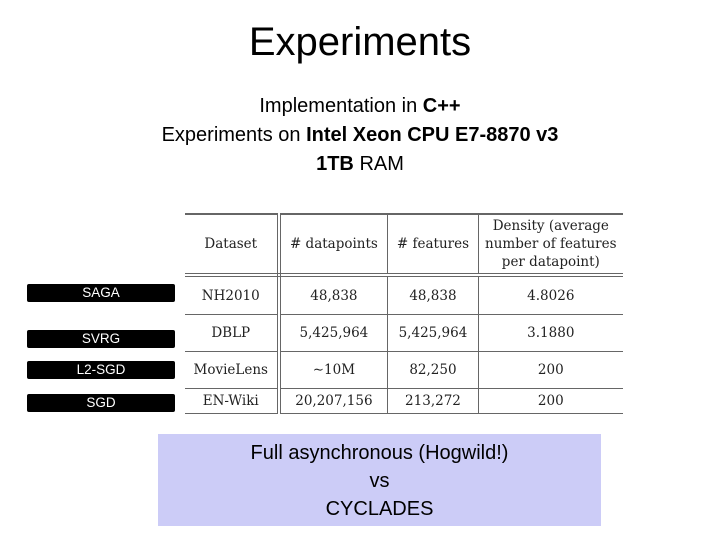  I want to click on algorithm-label-l2-sgd: L2-SGD, so click(101, 370).